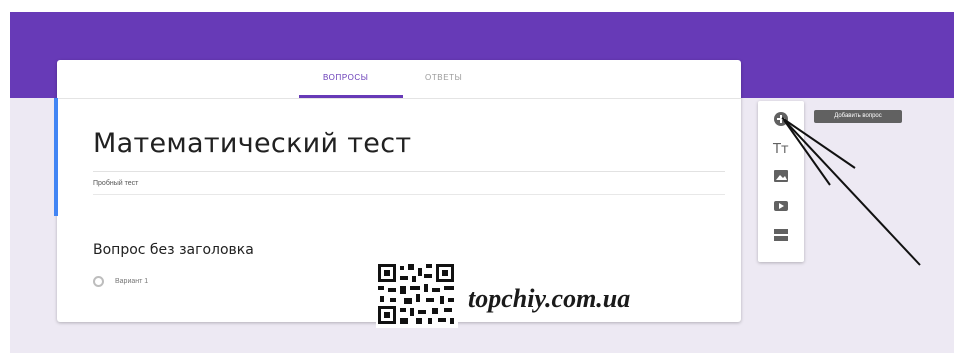  What do you see at coordinates (549, 298) in the screenshot?
I see `watermark-text: topchiy.com.ua` at bounding box center [549, 298].